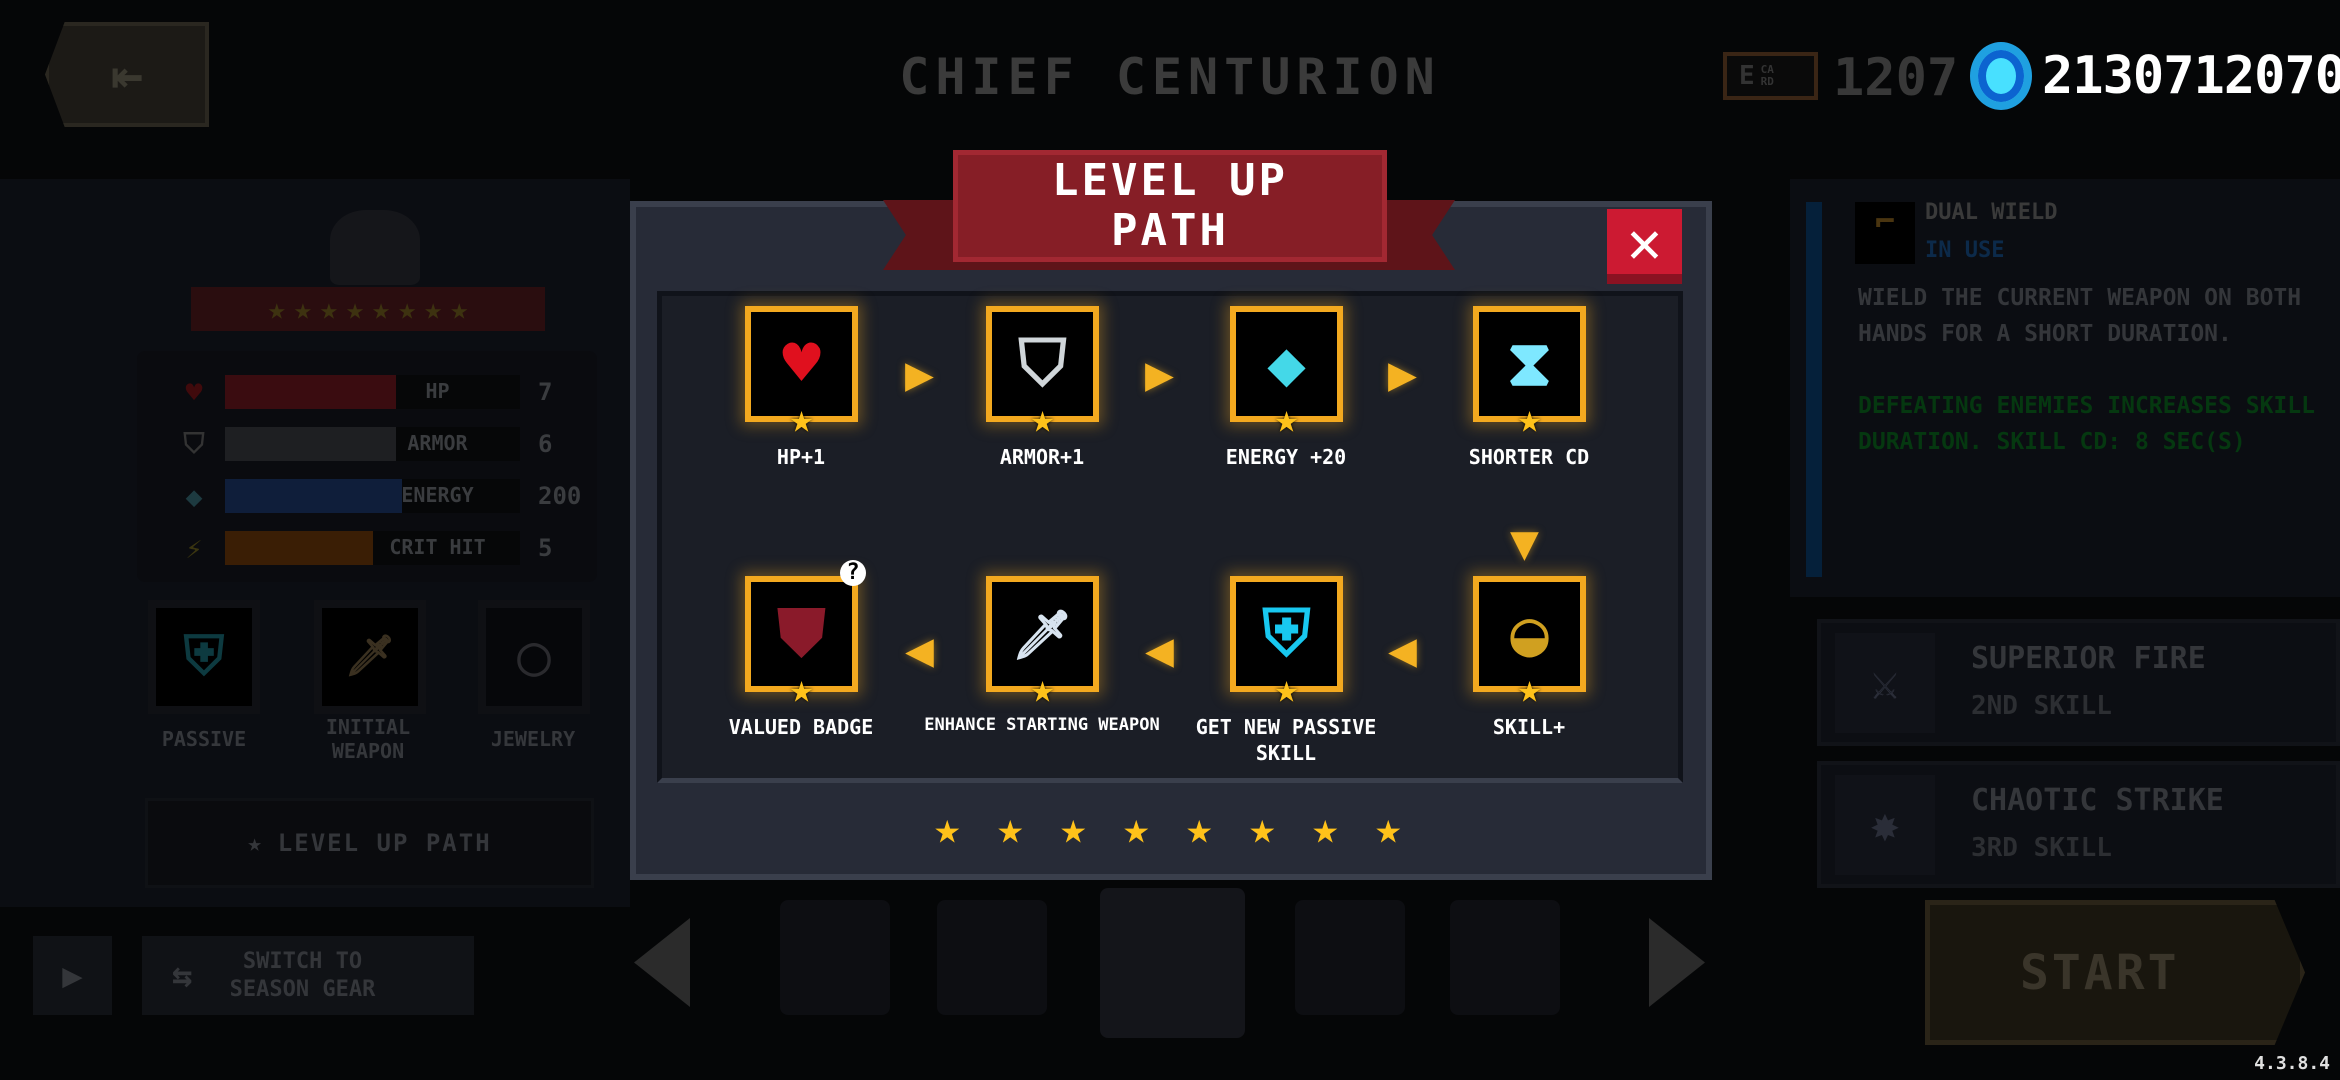  I want to click on step-label: Shorter CD, so click(1529, 457).